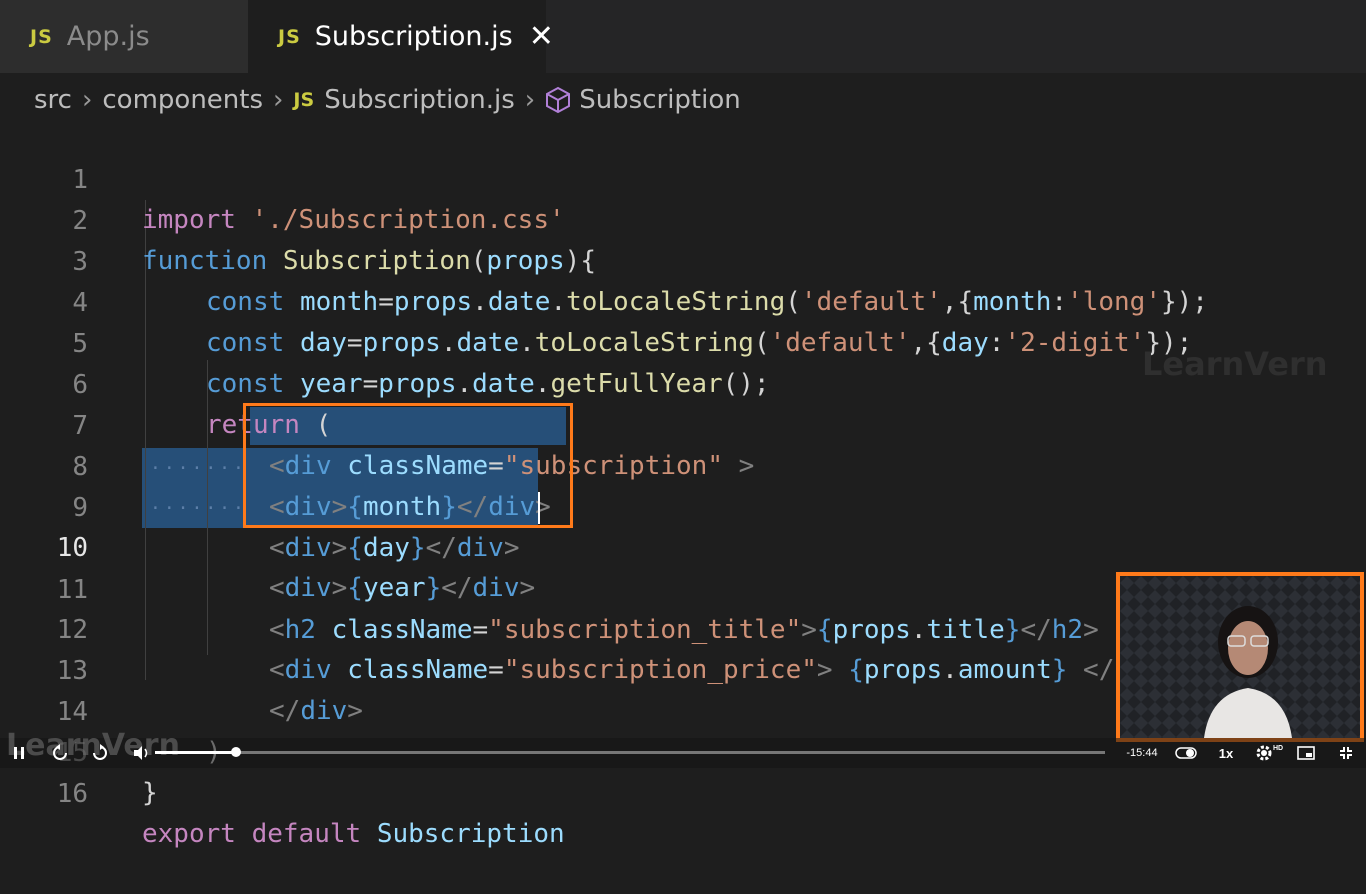 This screenshot has height=894, width=1366. Describe the element at coordinates (182, 100) in the screenshot. I see `breadcrumb-components: components` at that location.